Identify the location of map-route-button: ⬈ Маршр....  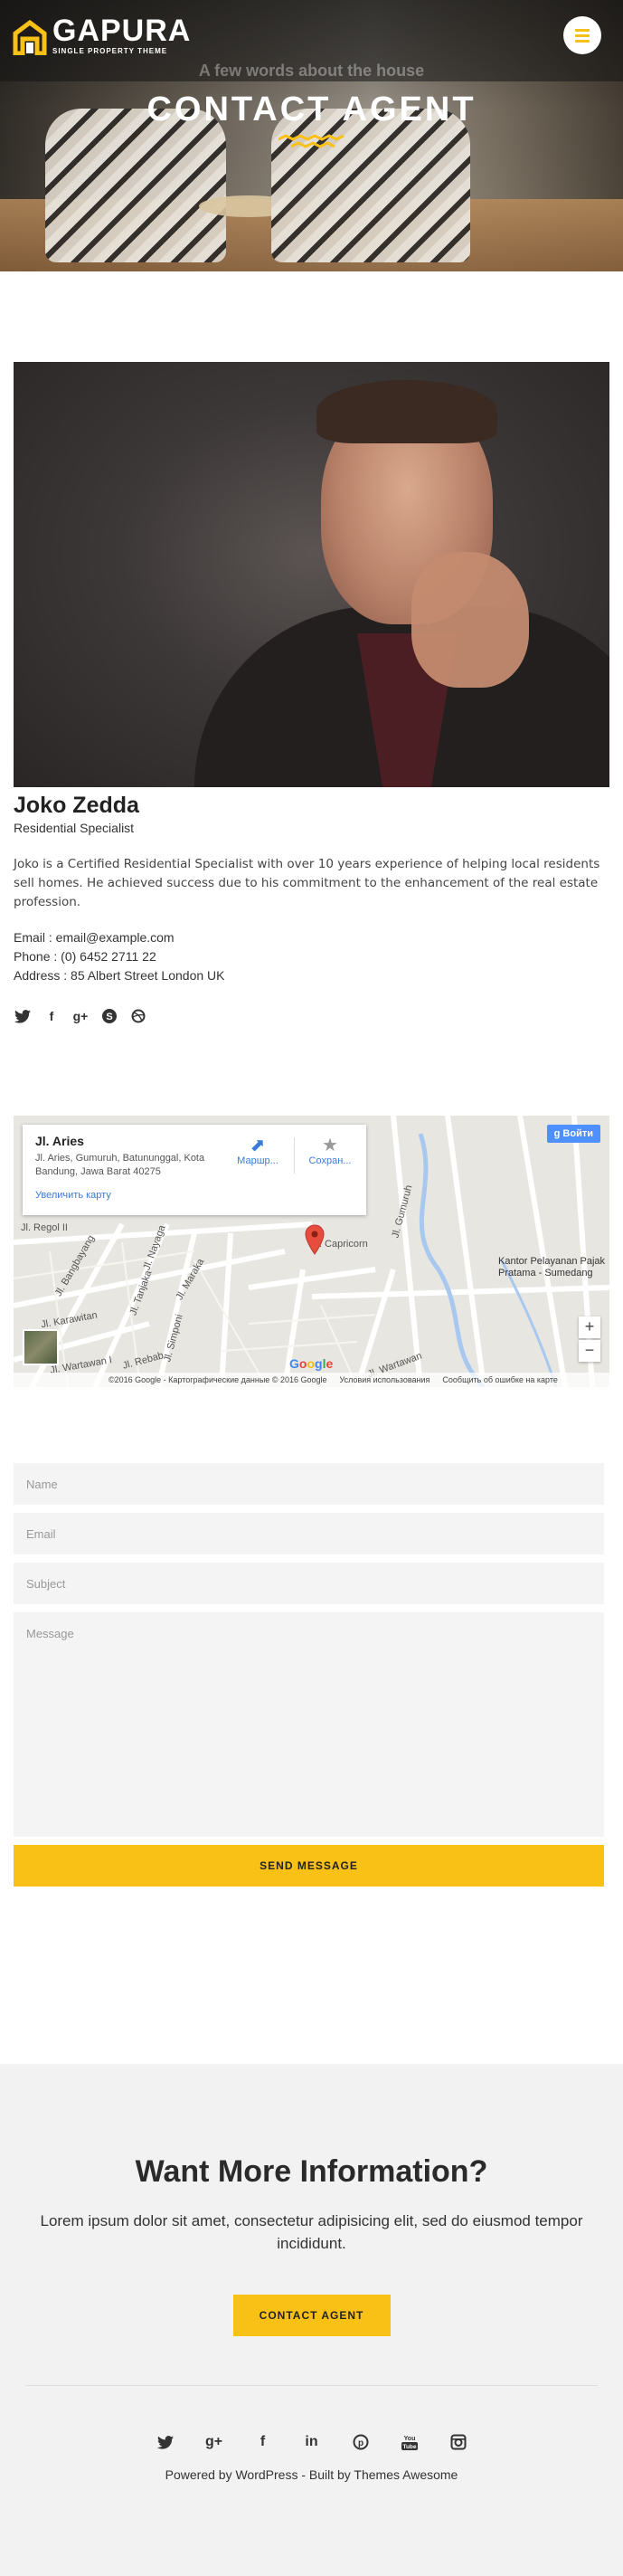
(257, 1151).